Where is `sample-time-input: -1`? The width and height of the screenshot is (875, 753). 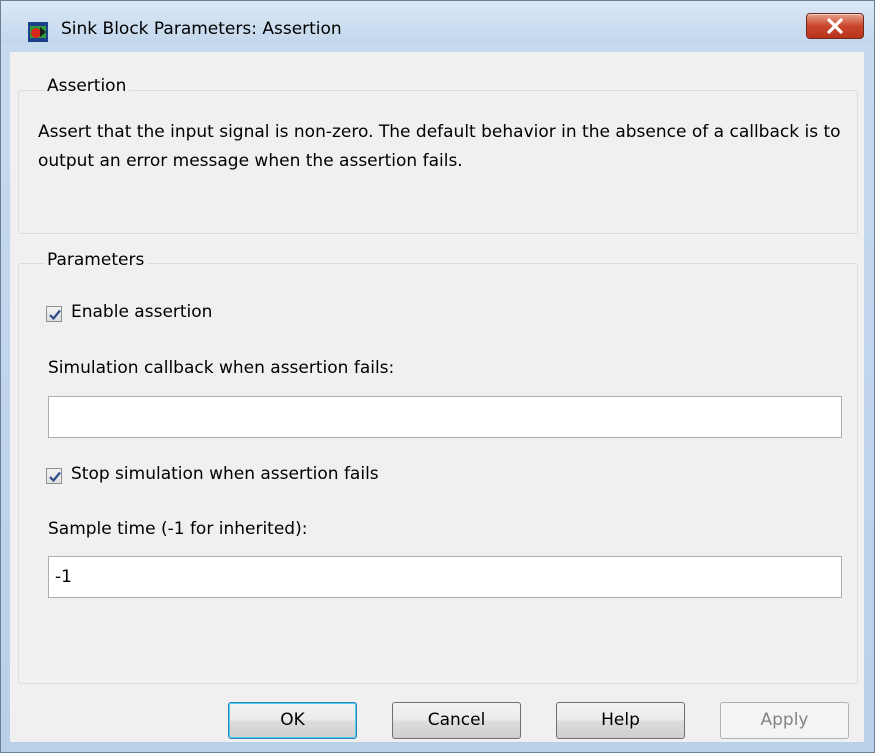 sample-time-input: -1 is located at coordinates (445, 577).